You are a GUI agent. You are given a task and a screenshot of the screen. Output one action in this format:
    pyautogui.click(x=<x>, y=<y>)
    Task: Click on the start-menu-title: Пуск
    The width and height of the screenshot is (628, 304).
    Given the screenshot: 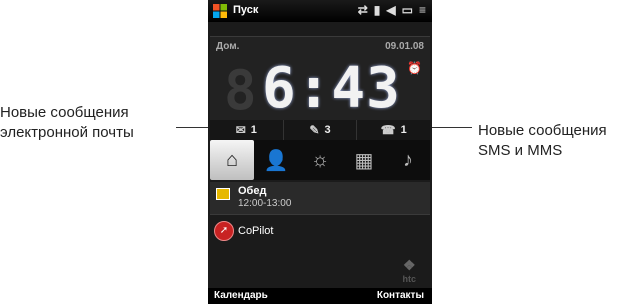 What is the action you would take?
    pyautogui.click(x=245, y=10)
    